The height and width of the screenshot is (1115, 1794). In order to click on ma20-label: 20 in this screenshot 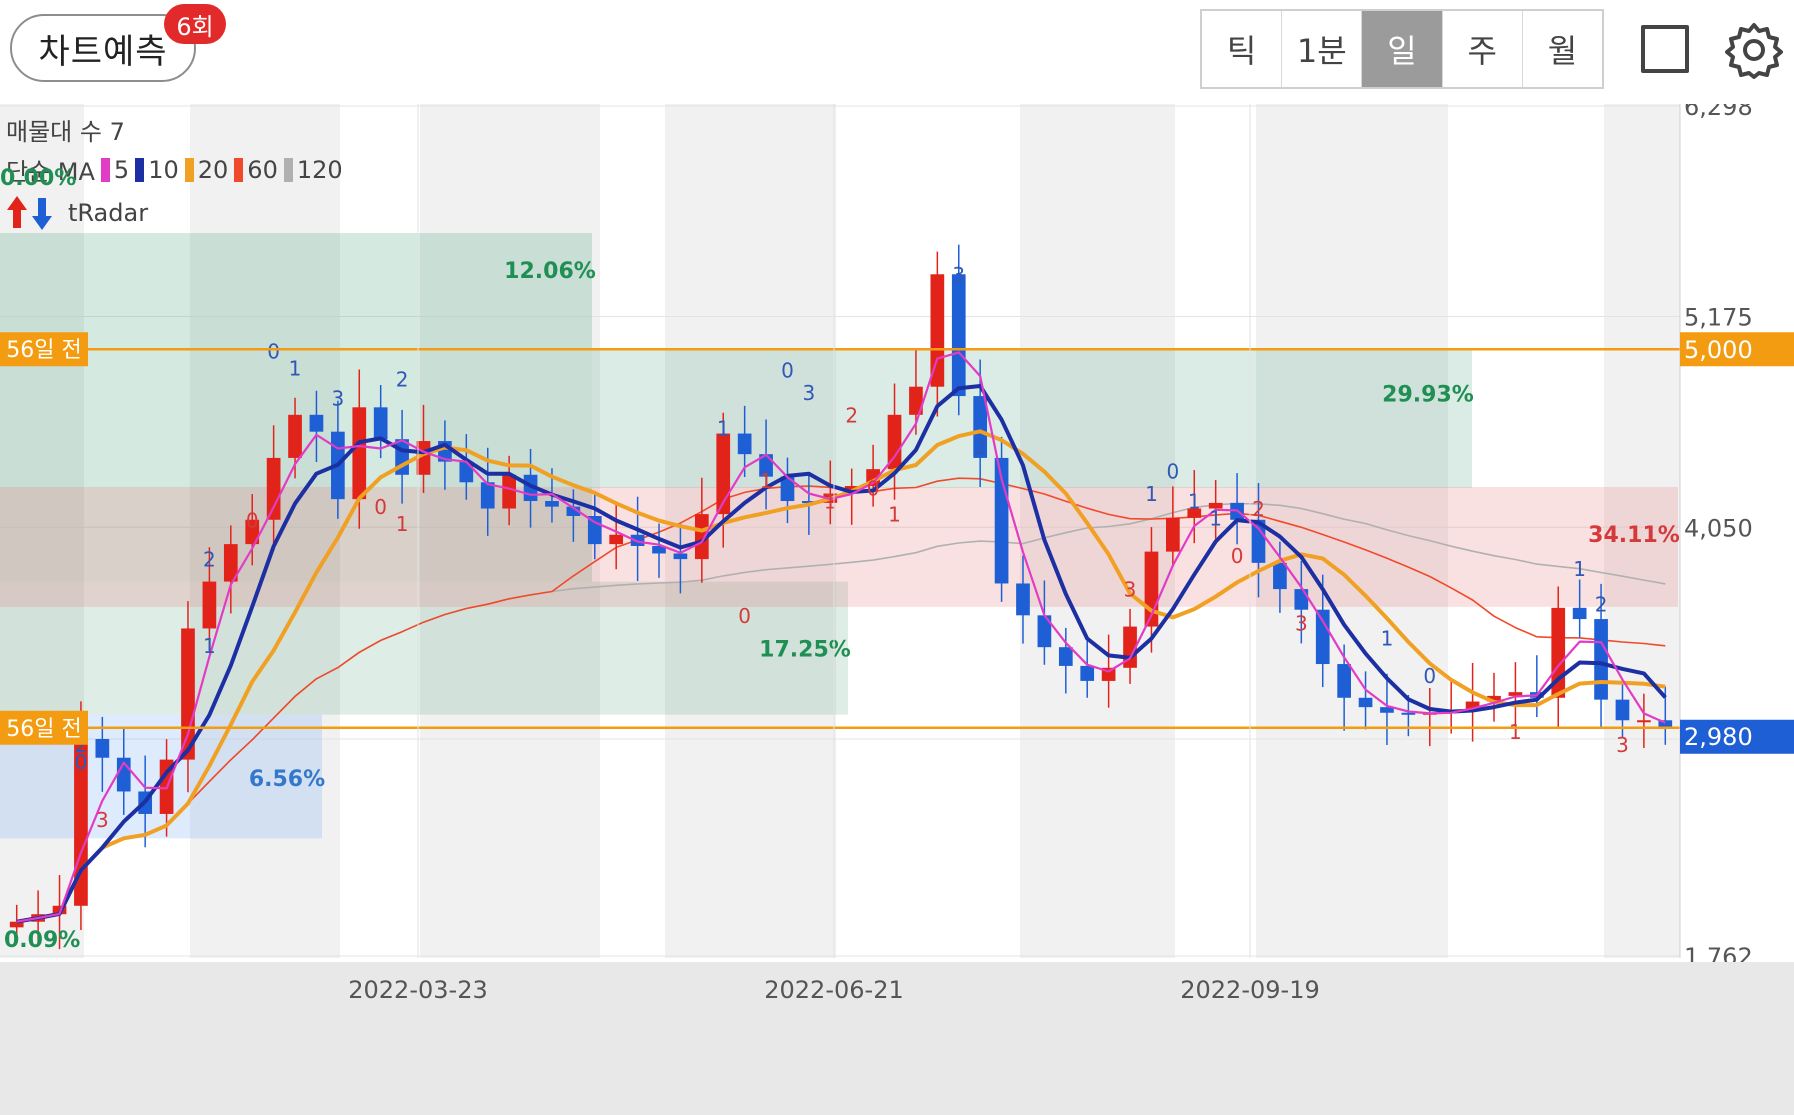, I will do `click(213, 169)`.